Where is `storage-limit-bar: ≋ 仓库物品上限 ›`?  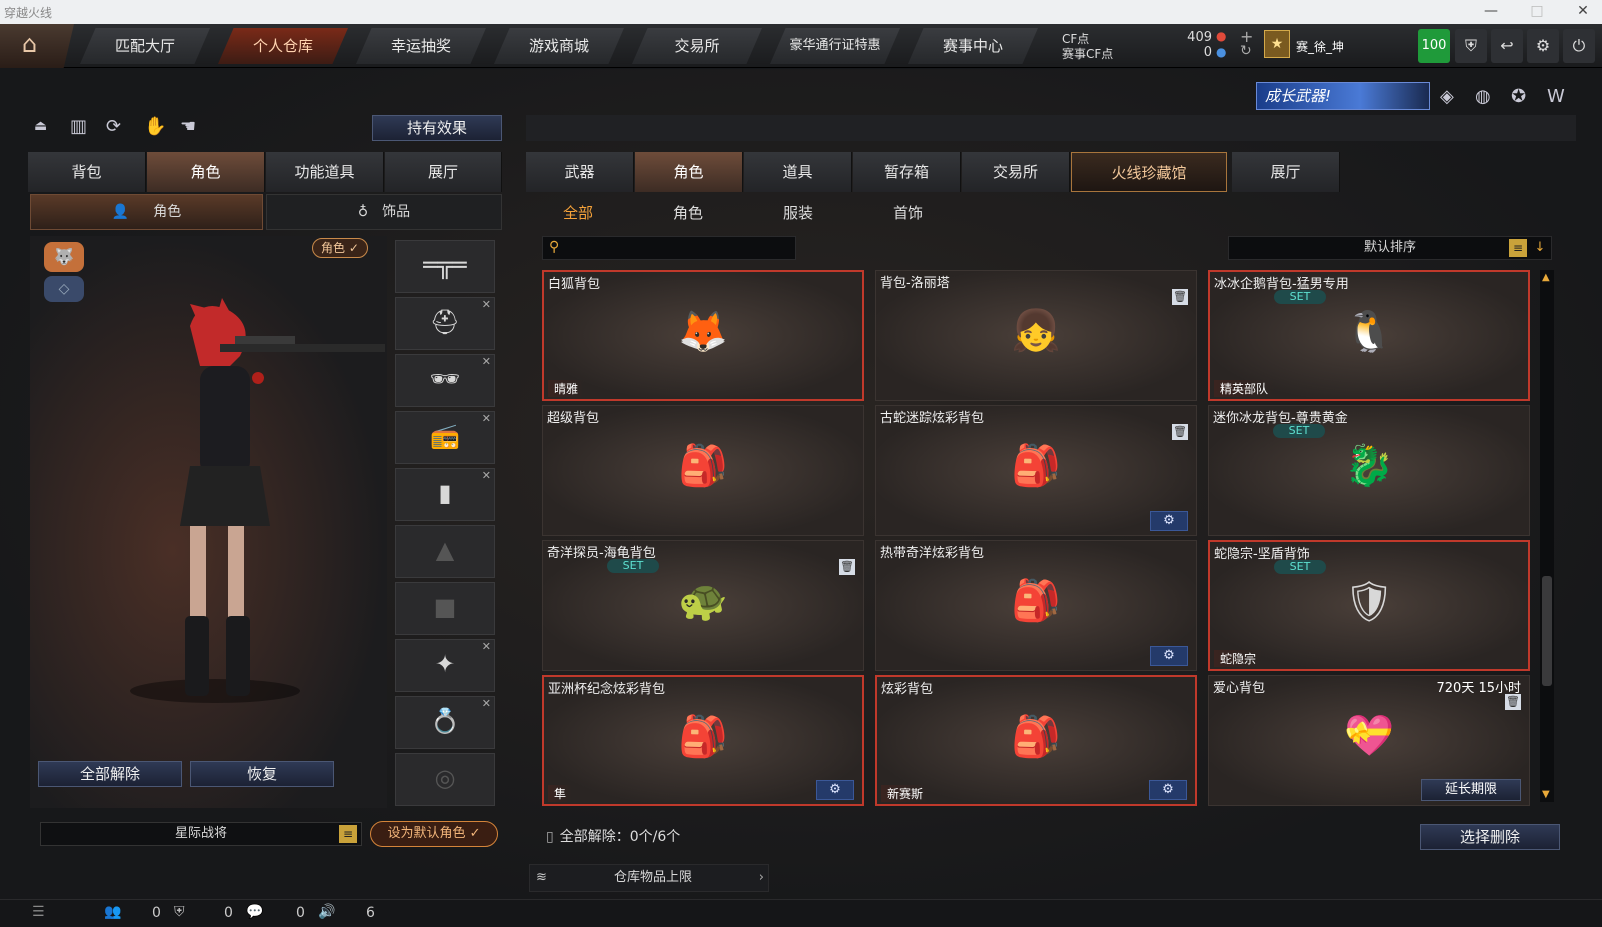 storage-limit-bar: ≋ 仓库物品上限 › is located at coordinates (649, 878).